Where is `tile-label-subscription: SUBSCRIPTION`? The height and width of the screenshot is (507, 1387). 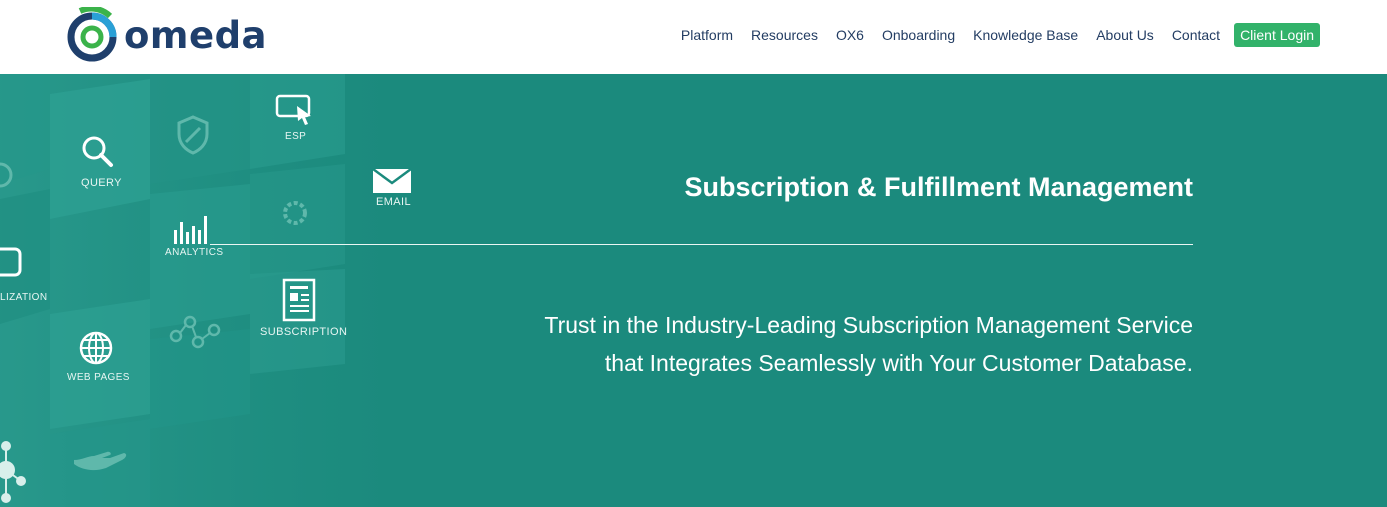
tile-label-subscription: SUBSCRIPTION is located at coordinates (304, 332).